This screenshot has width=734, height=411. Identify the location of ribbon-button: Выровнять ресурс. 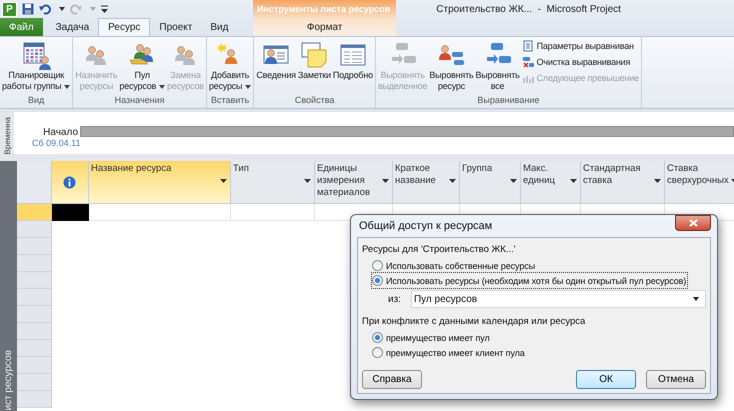
(451, 66).